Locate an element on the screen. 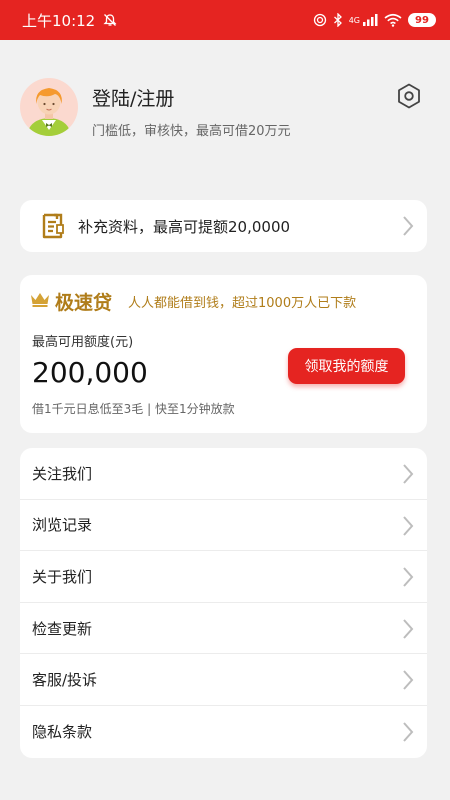 This screenshot has height=800, width=450. login-subtitle: 门槛低，审核快，最高可借20万元 is located at coordinates (191, 131).